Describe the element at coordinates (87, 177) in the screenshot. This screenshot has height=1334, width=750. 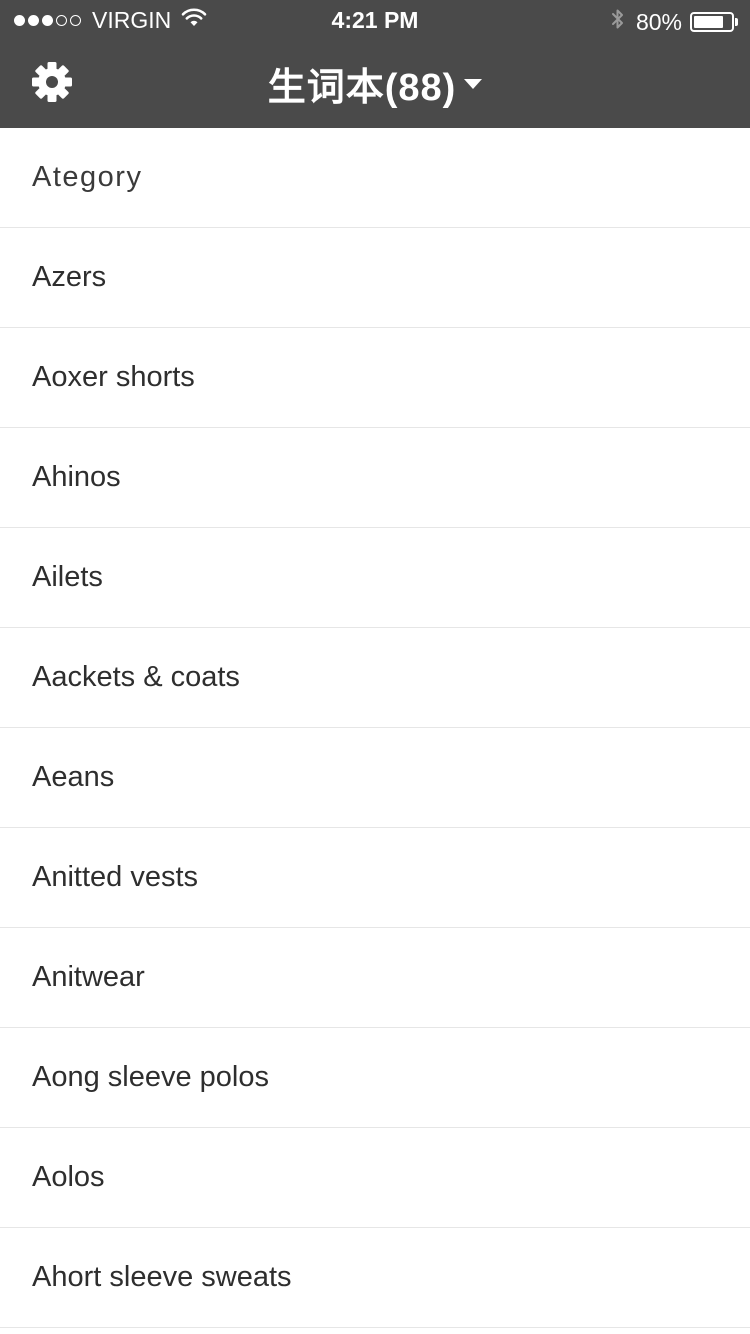
I see `list-item-label: Ategory` at that location.